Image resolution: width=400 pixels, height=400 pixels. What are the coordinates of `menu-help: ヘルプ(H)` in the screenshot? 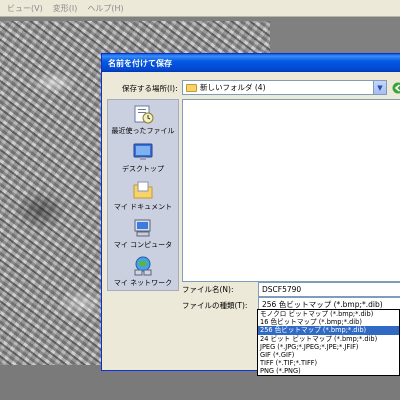 It's located at (105, 8).